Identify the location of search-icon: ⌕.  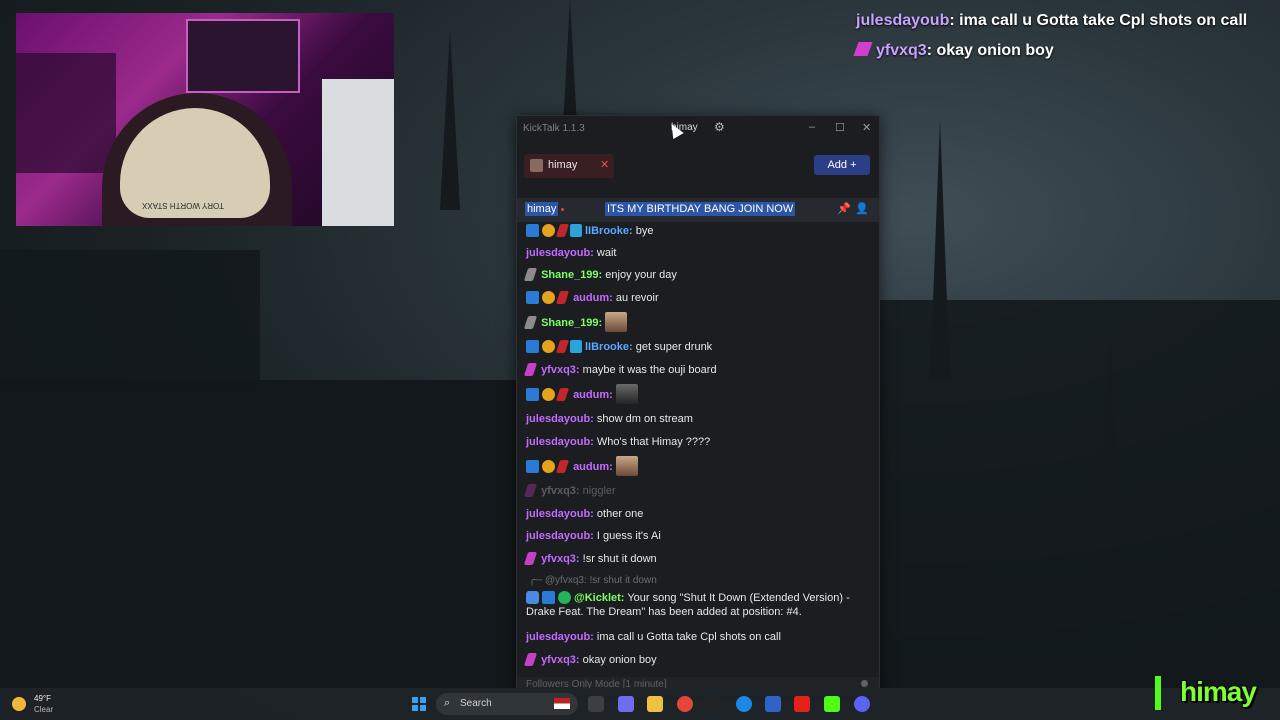
(447, 703).